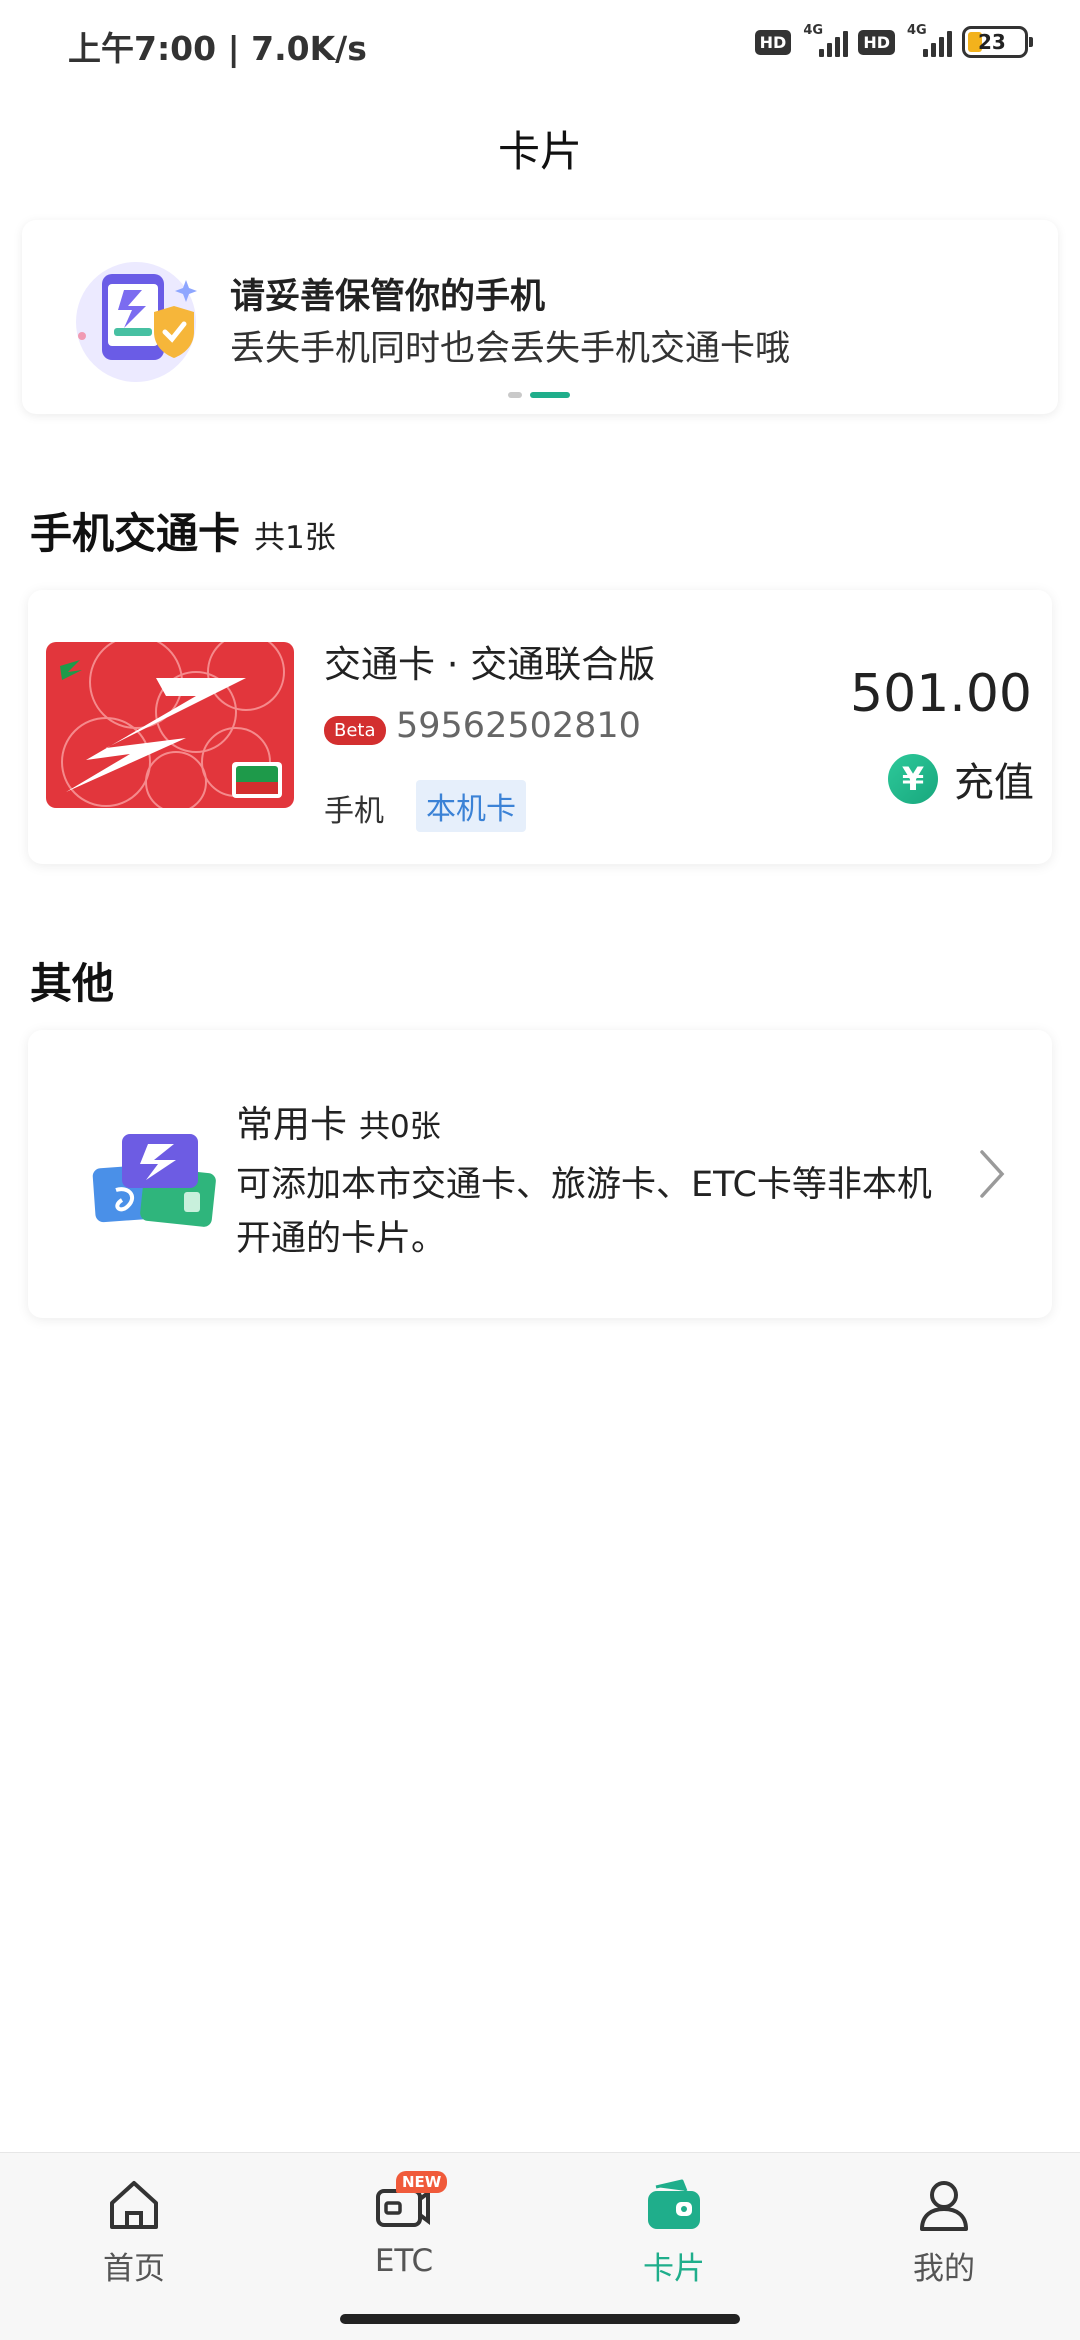 Image resolution: width=1080 pixels, height=2340 pixels. What do you see at coordinates (388, 297) in the screenshot?
I see `banner-title: 请妥善保管你的手机` at bounding box center [388, 297].